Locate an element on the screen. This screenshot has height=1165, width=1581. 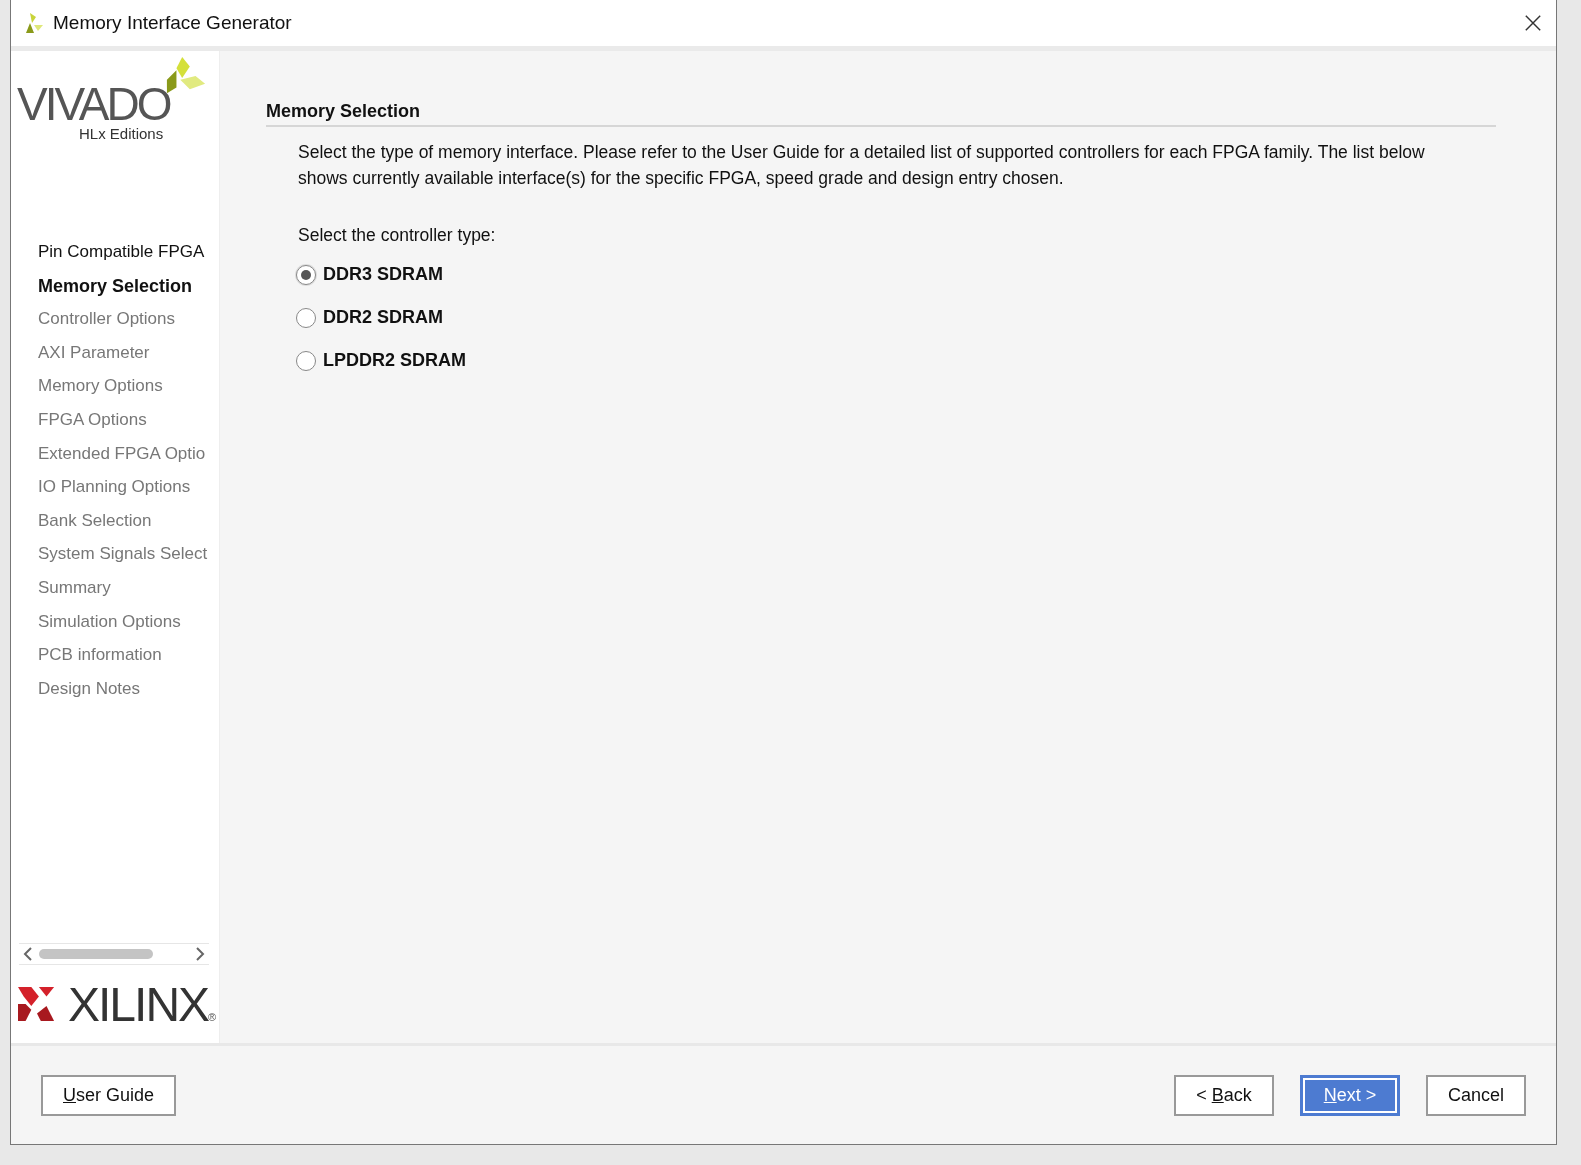
scrollbar-thumb is located at coordinates (96, 954).